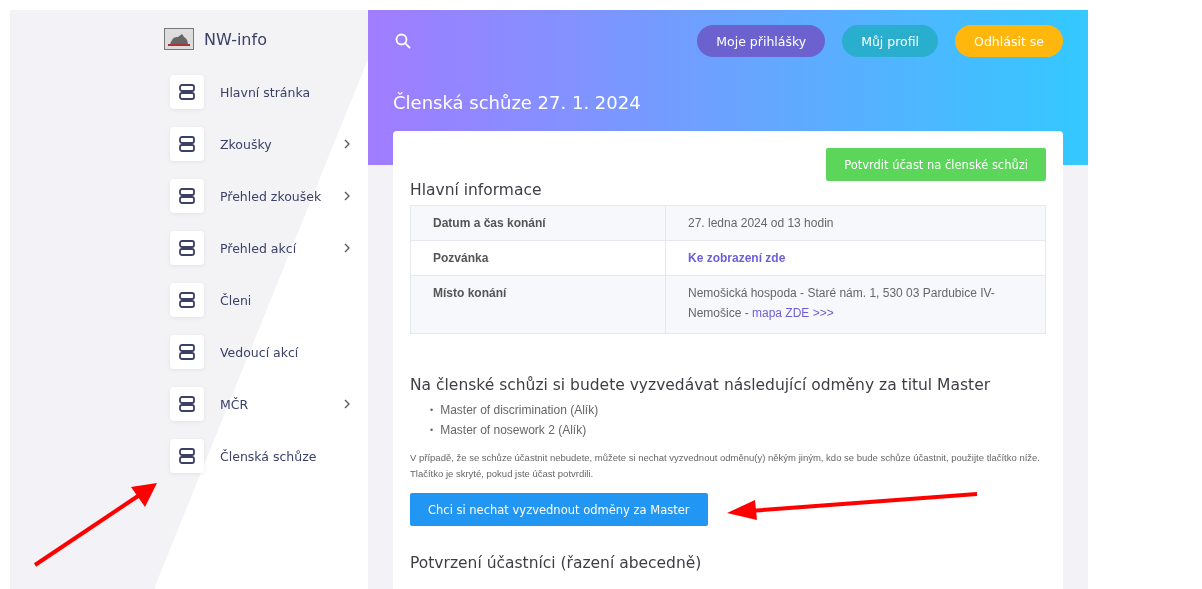  I want to click on section-title: Potvrzení účastníci (řazení abecedně), so click(556, 563).